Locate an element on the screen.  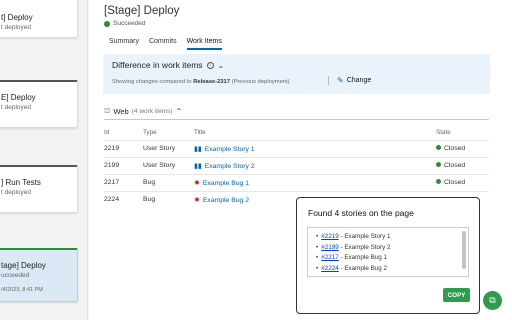
cell-title: ▮▮ Example Story 2 is located at coordinates (315, 165).